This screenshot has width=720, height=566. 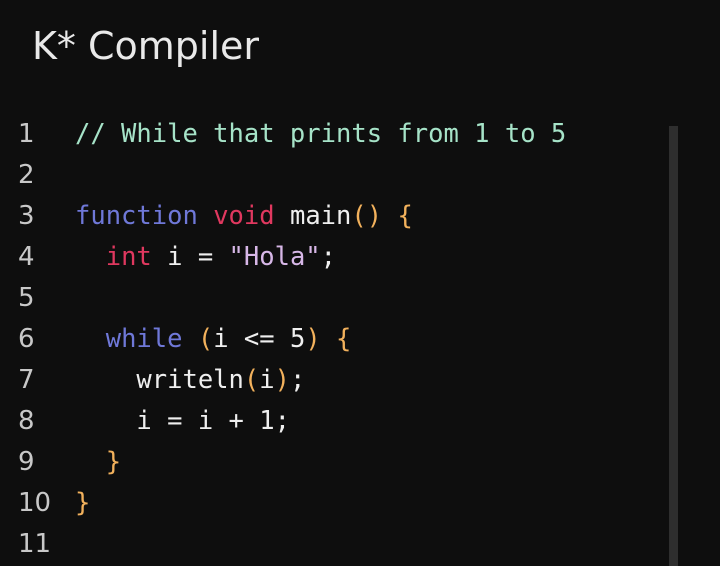 What do you see at coordinates (313, 216) in the screenshot?
I see `code-token-plain: main` at bounding box center [313, 216].